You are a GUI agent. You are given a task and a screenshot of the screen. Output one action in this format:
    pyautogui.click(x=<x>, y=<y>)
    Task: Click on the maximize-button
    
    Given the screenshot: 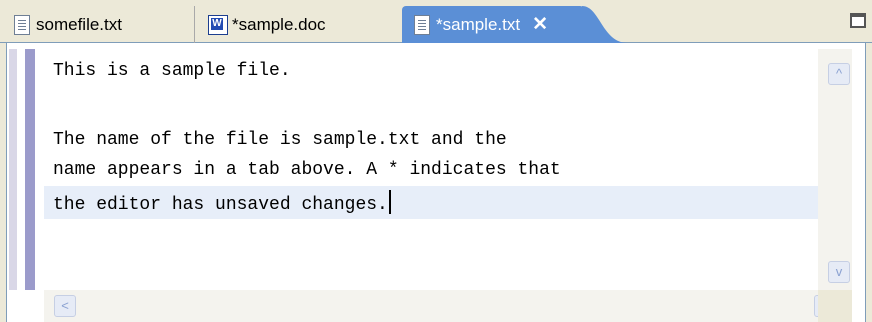 What is the action you would take?
    pyautogui.click(x=858, y=20)
    